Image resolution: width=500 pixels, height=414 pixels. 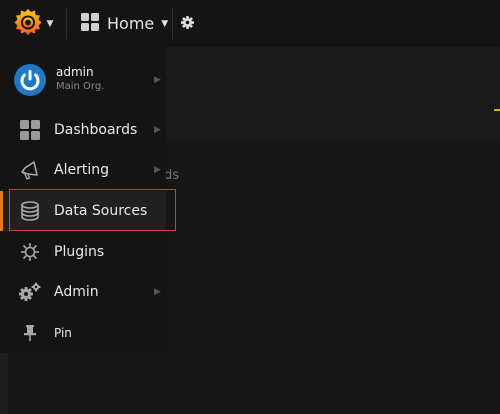 What do you see at coordinates (497, 110) in the screenshot?
I see `accent-mark` at bounding box center [497, 110].